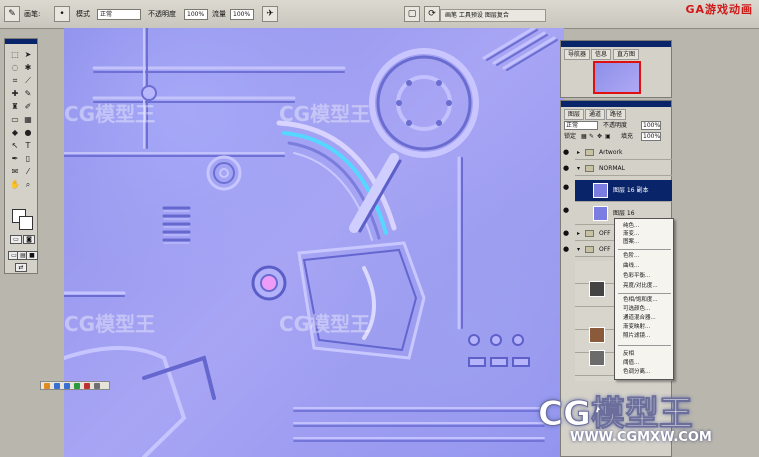 The width and height of the screenshot is (759, 457). Describe the element at coordinates (577, 54) in the screenshot. I see `tab-navigator: 导航器` at that location.